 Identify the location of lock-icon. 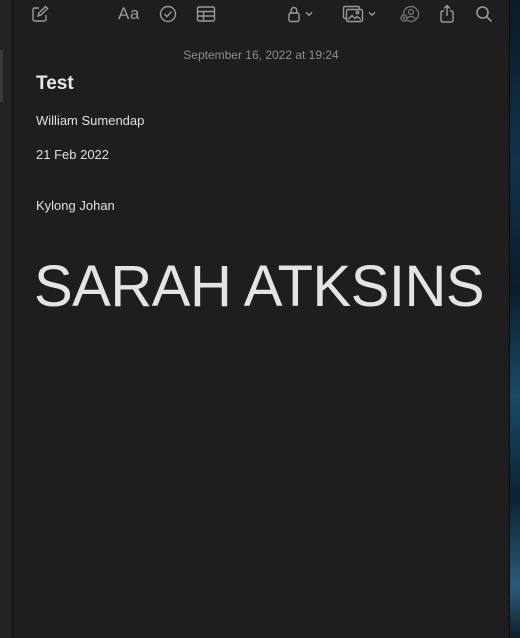
(294, 14).